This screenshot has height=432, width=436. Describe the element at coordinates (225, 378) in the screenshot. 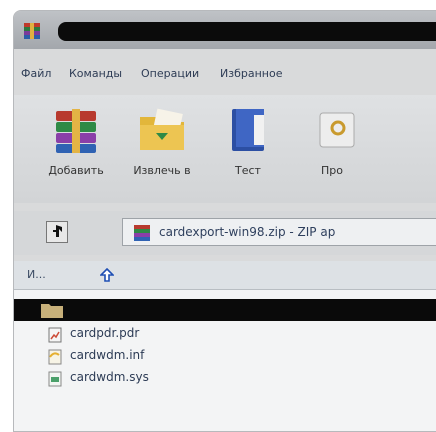

I see `list-item: cardwdm.sys` at that location.